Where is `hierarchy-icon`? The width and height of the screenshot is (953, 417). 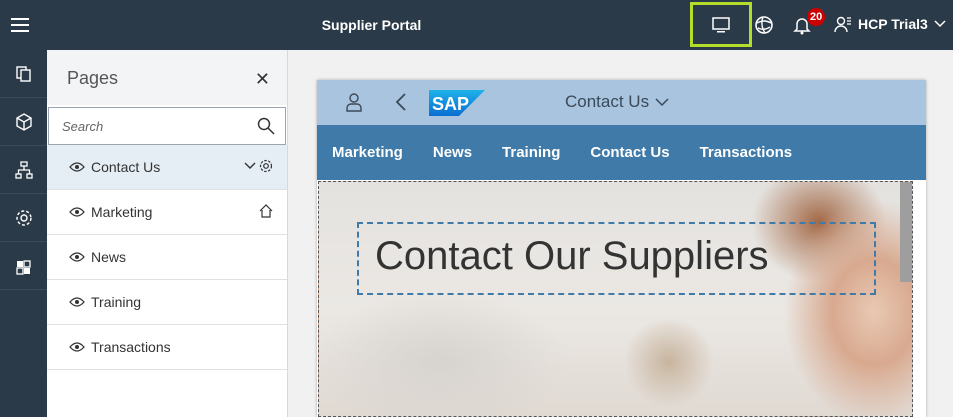
hierarchy-icon is located at coordinates (23, 169).